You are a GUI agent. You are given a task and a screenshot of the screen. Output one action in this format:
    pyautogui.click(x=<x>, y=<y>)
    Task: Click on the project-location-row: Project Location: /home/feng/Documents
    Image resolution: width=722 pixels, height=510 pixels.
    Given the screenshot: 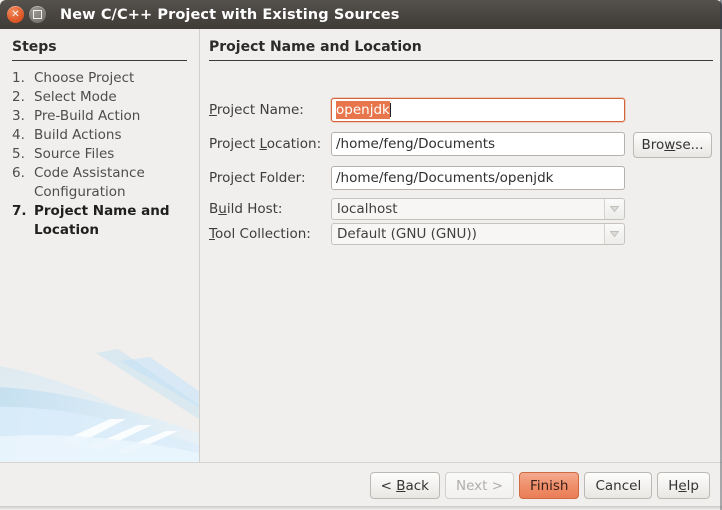 What is the action you would take?
    pyautogui.click(x=444, y=144)
    